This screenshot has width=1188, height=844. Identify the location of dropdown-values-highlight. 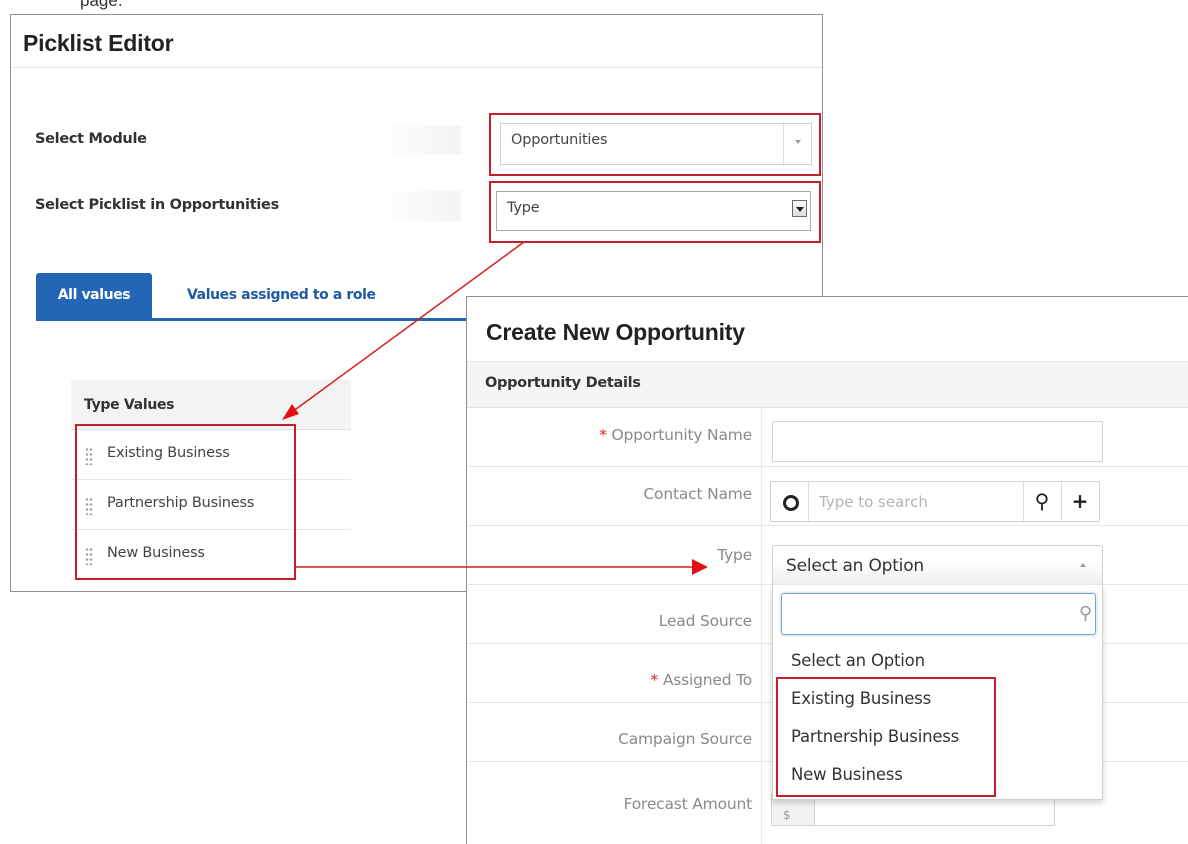
(886, 737).